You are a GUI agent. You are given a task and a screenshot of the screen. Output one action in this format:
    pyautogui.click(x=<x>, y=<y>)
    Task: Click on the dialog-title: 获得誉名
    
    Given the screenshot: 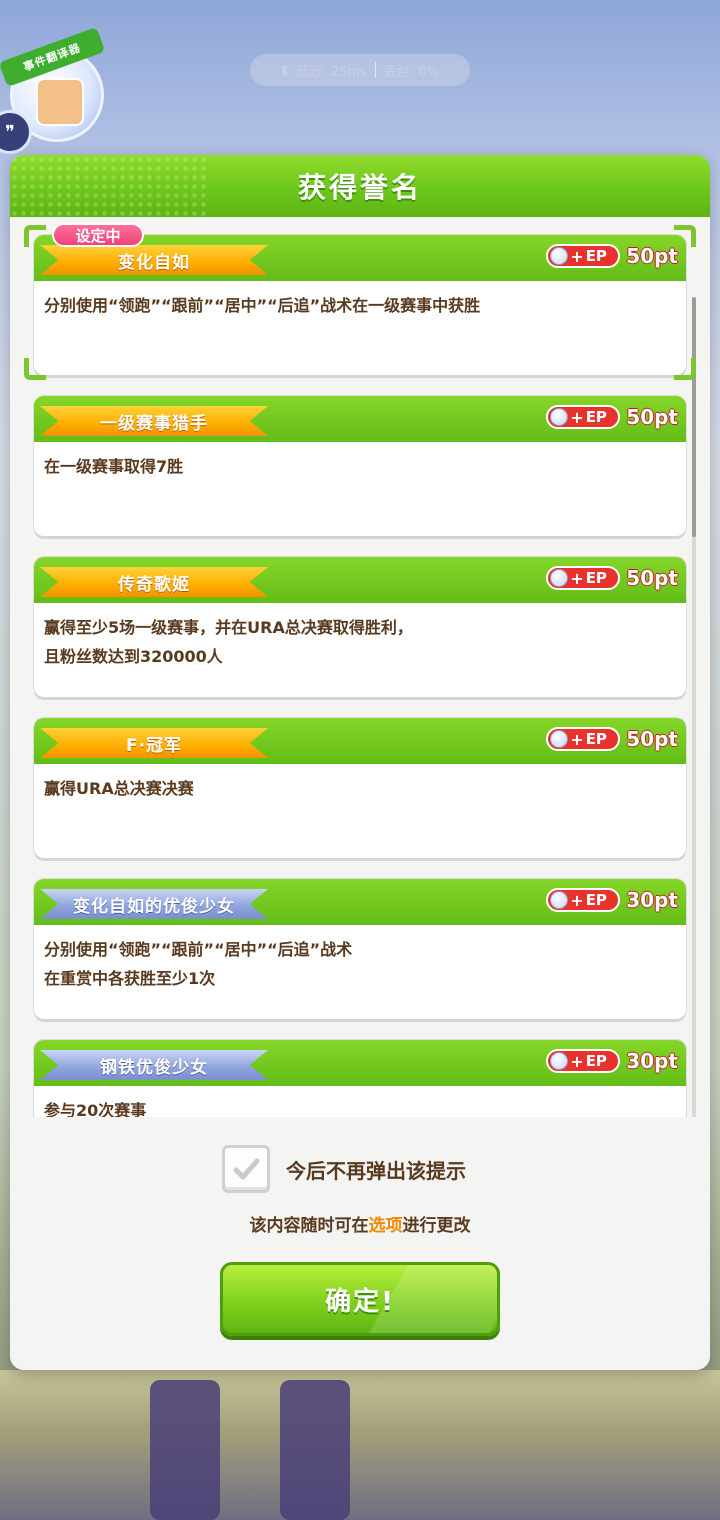 What is the action you would take?
    pyautogui.click(x=359, y=187)
    